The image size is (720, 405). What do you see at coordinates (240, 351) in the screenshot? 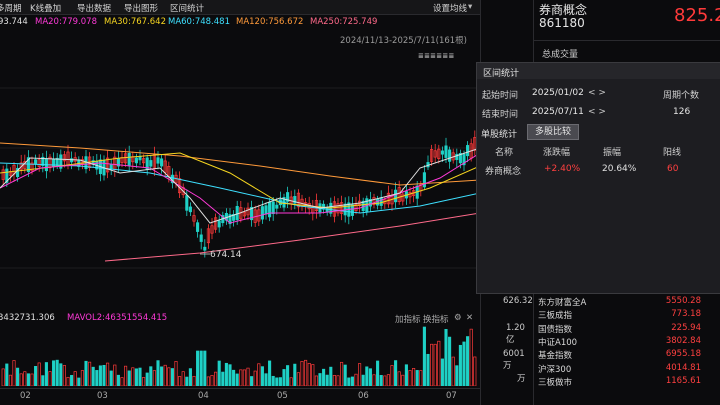
I see `volume-chart` at bounding box center [240, 351].